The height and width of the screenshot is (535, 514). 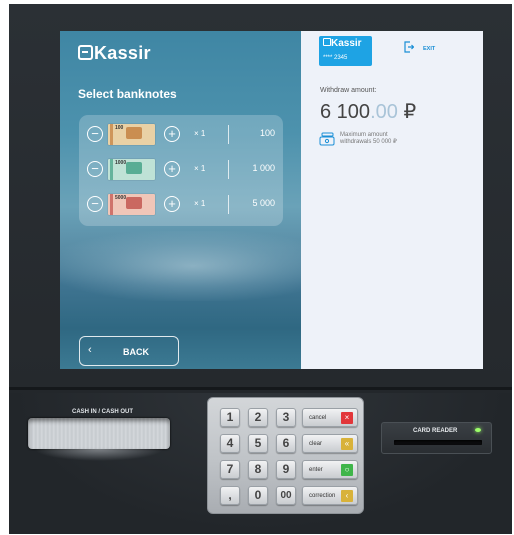 What do you see at coordinates (345, 51) in the screenshot?
I see `bank-card: Kassir **** 2345` at bounding box center [345, 51].